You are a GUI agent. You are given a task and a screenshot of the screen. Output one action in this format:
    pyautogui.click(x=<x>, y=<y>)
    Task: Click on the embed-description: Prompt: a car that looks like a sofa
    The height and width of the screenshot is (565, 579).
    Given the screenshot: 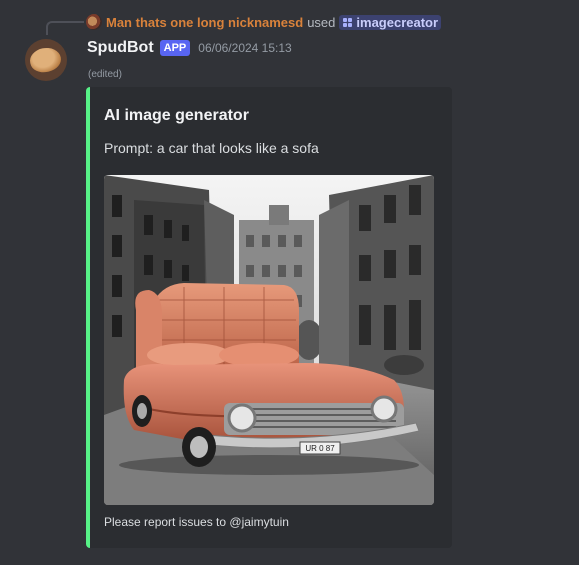 What is the action you would take?
    pyautogui.click(x=211, y=148)
    